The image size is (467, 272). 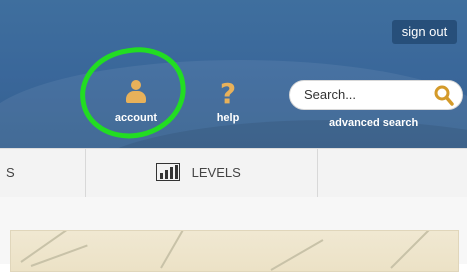 What do you see at coordinates (424, 32) in the screenshot?
I see `sign-out-button: sign out` at bounding box center [424, 32].